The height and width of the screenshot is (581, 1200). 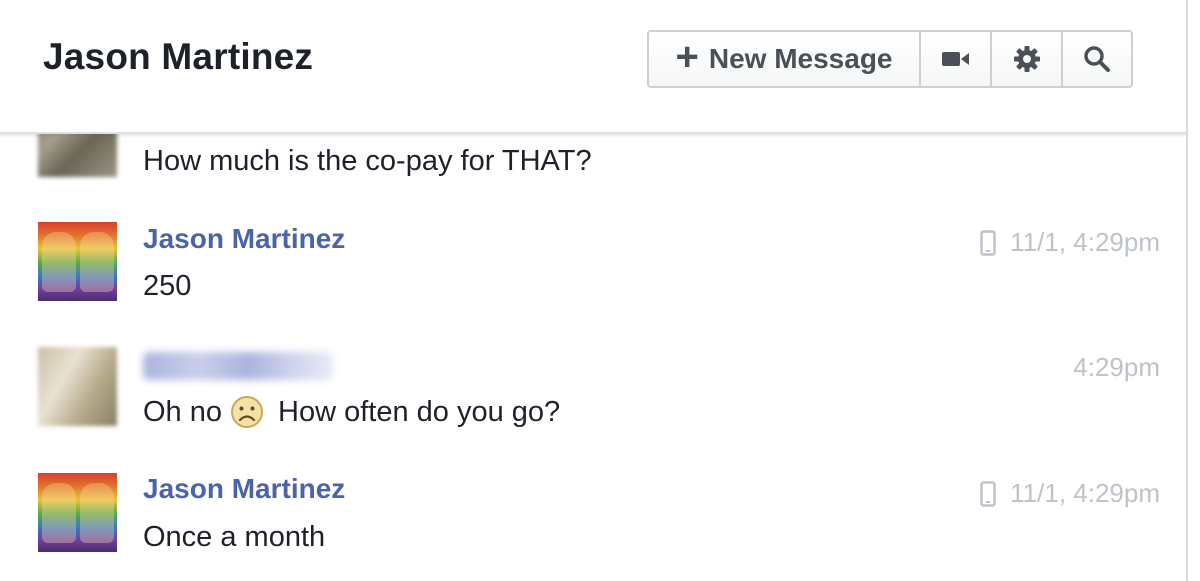 I want to click on search-icon, so click(x=1097, y=59).